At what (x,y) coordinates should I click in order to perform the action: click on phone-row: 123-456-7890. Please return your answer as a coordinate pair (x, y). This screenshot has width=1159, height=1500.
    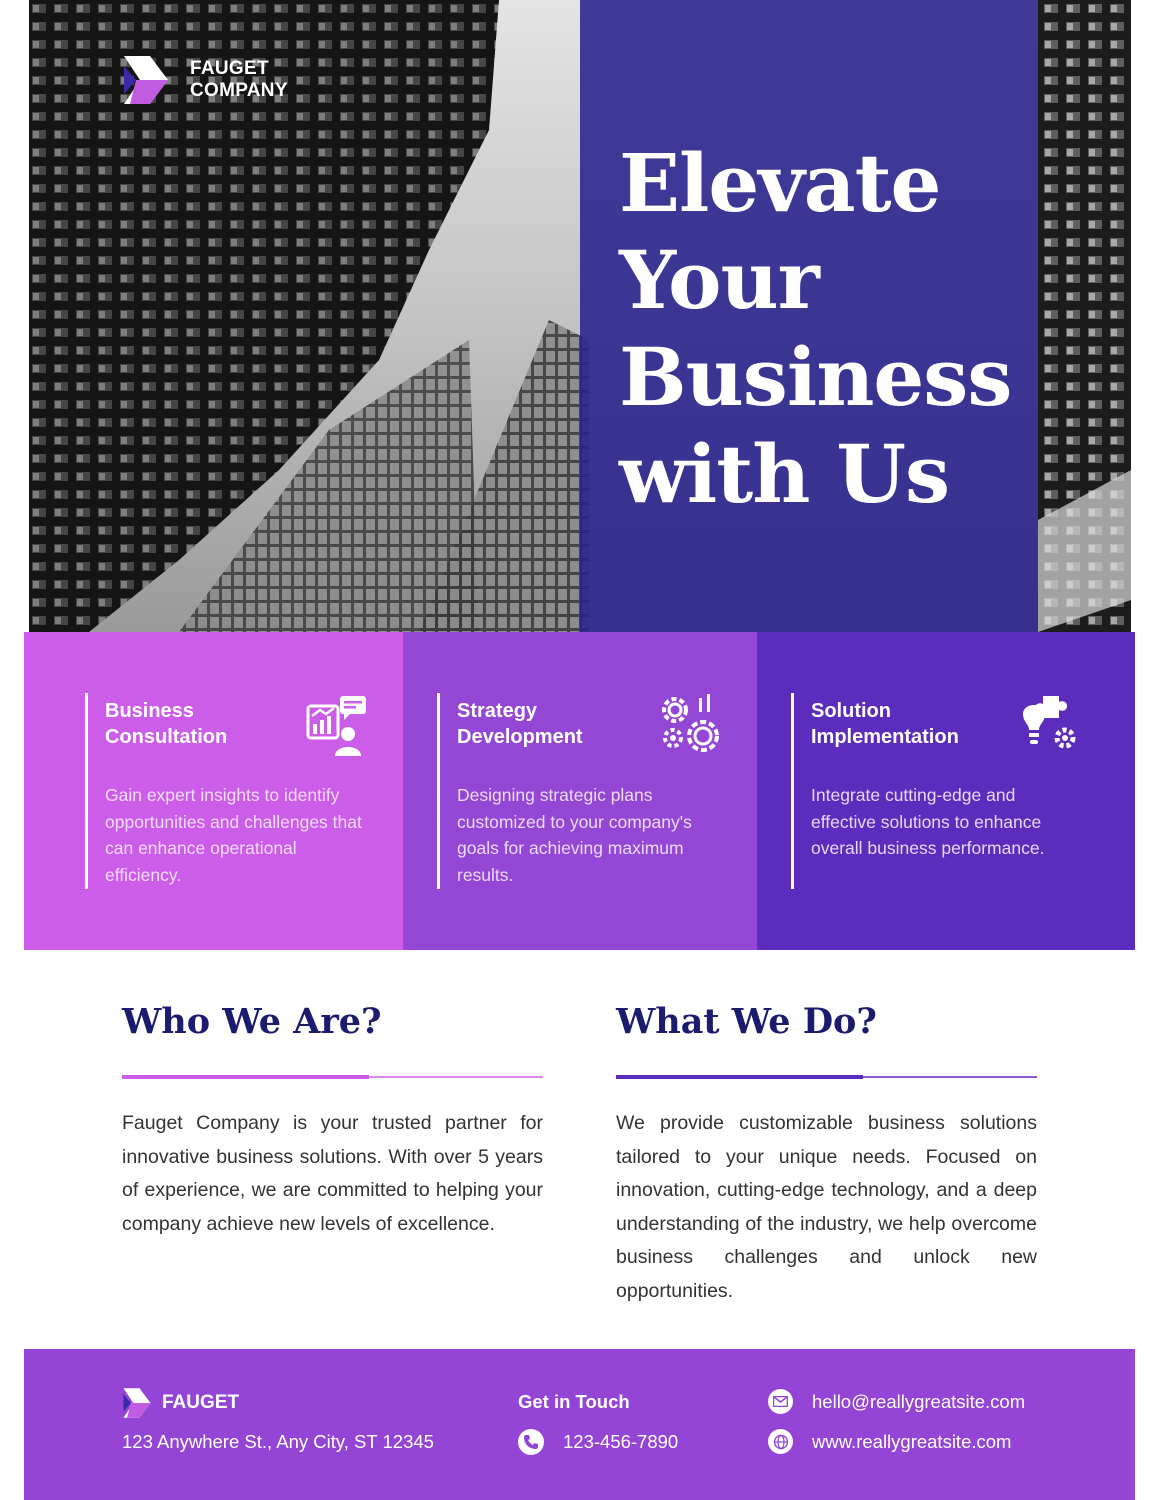
    Looking at the image, I should click on (598, 1442).